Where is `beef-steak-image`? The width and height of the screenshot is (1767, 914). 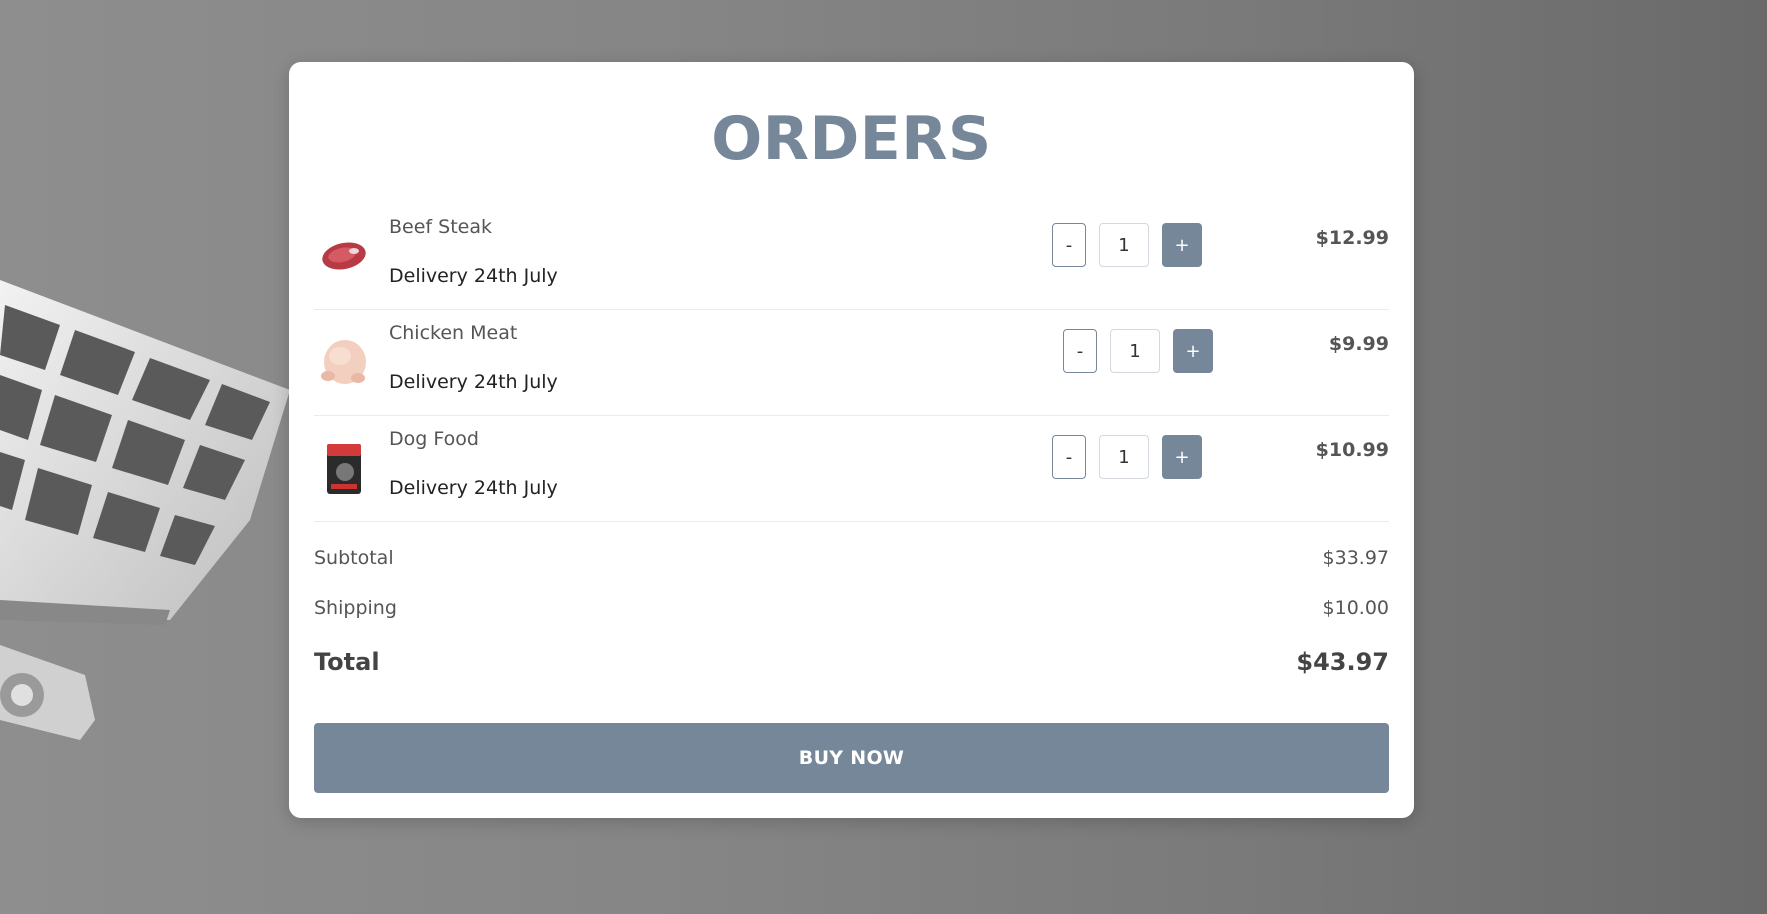
beef-steak-image is located at coordinates (344, 256).